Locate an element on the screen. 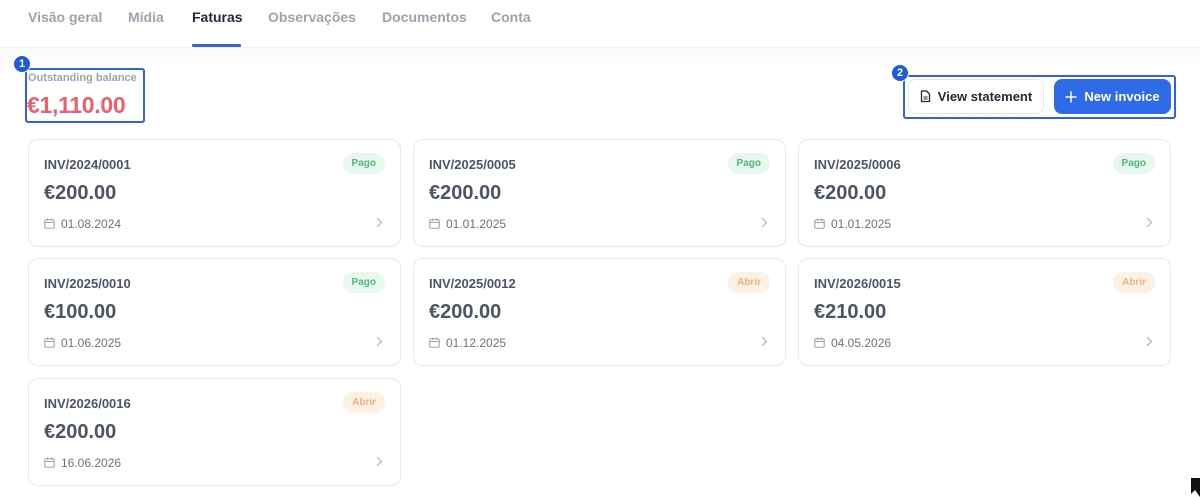 Image resolution: width=1200 pixels, height=497 pixels. tab-media: Mídia is located at coordinates (146, 17).